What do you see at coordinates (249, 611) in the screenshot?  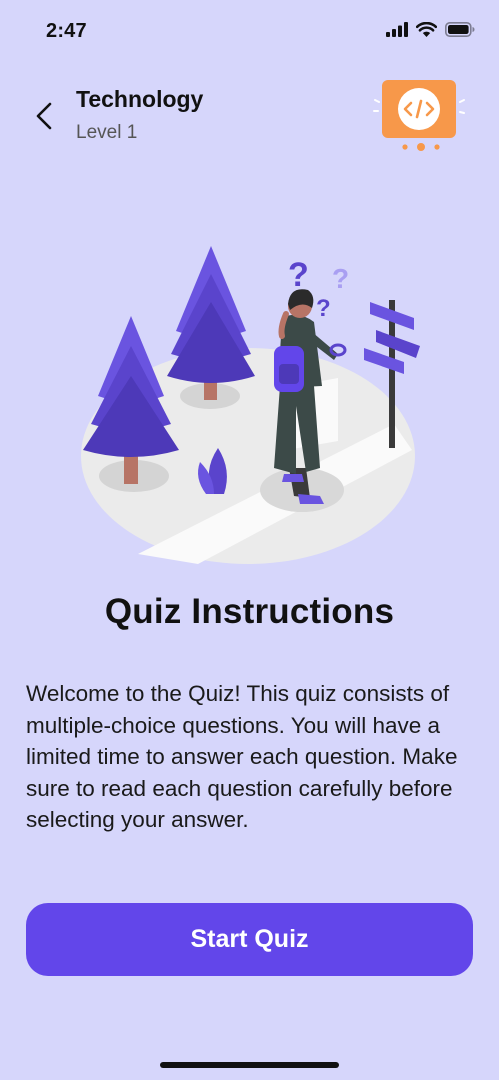 I see `page-title: Quiz Instructions` at bounding box center [249, 611].